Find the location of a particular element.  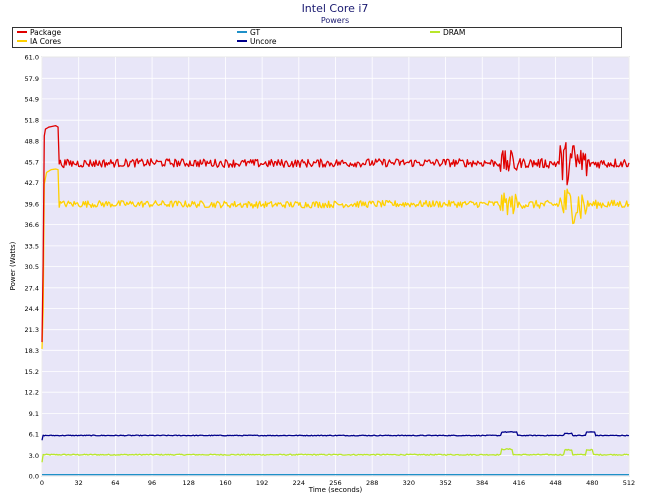

x-tick-label: 128 is located at coordinates (189, 483).